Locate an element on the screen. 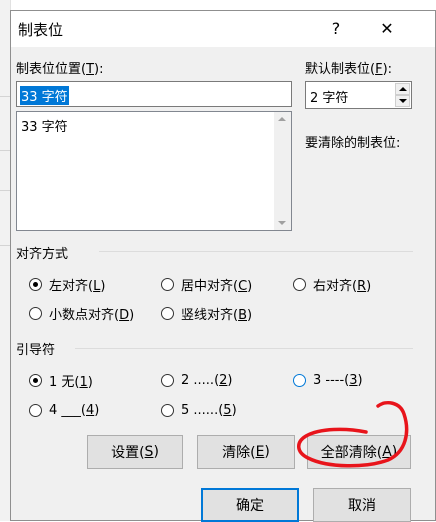  alignment-group-title: 对齐方式 is located at coordinates (42, 254).